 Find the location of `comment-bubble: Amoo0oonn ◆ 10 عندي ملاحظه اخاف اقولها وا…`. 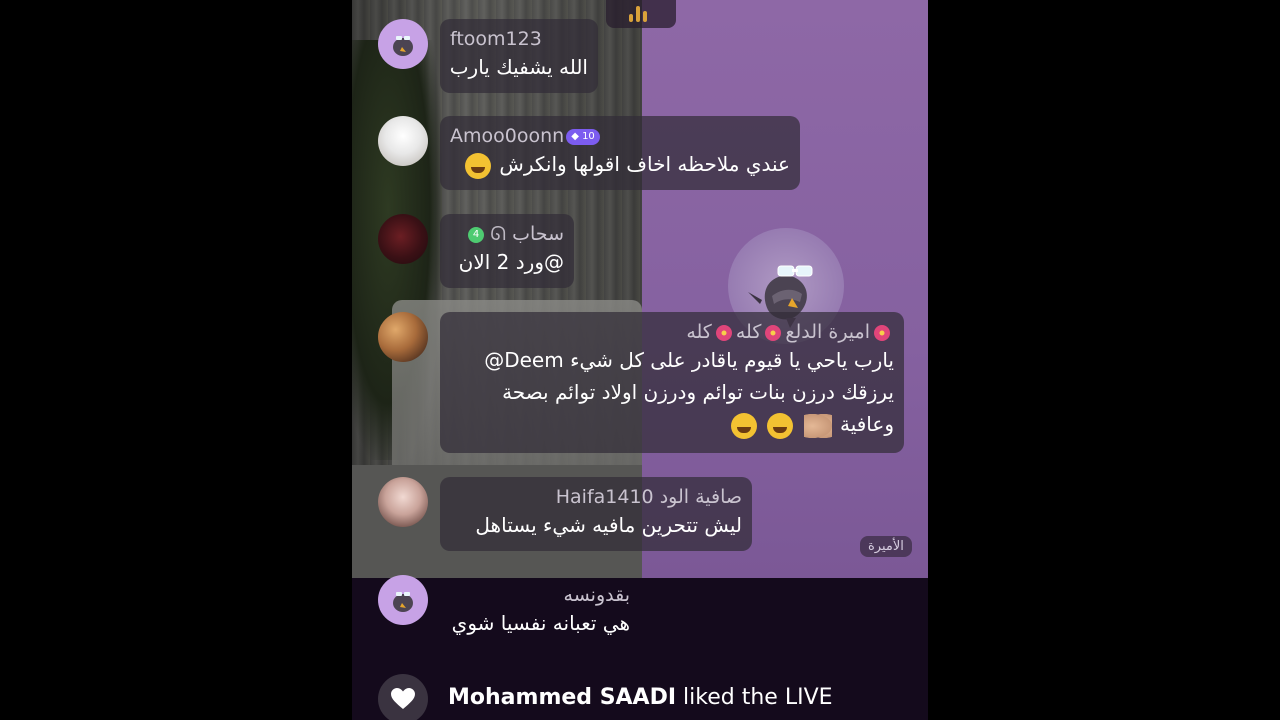

comment-bubble: Amoo0oonn ◆ 10 عندي ملاحظه اخاف اقولها وا… is located at coordinates (620, 153).